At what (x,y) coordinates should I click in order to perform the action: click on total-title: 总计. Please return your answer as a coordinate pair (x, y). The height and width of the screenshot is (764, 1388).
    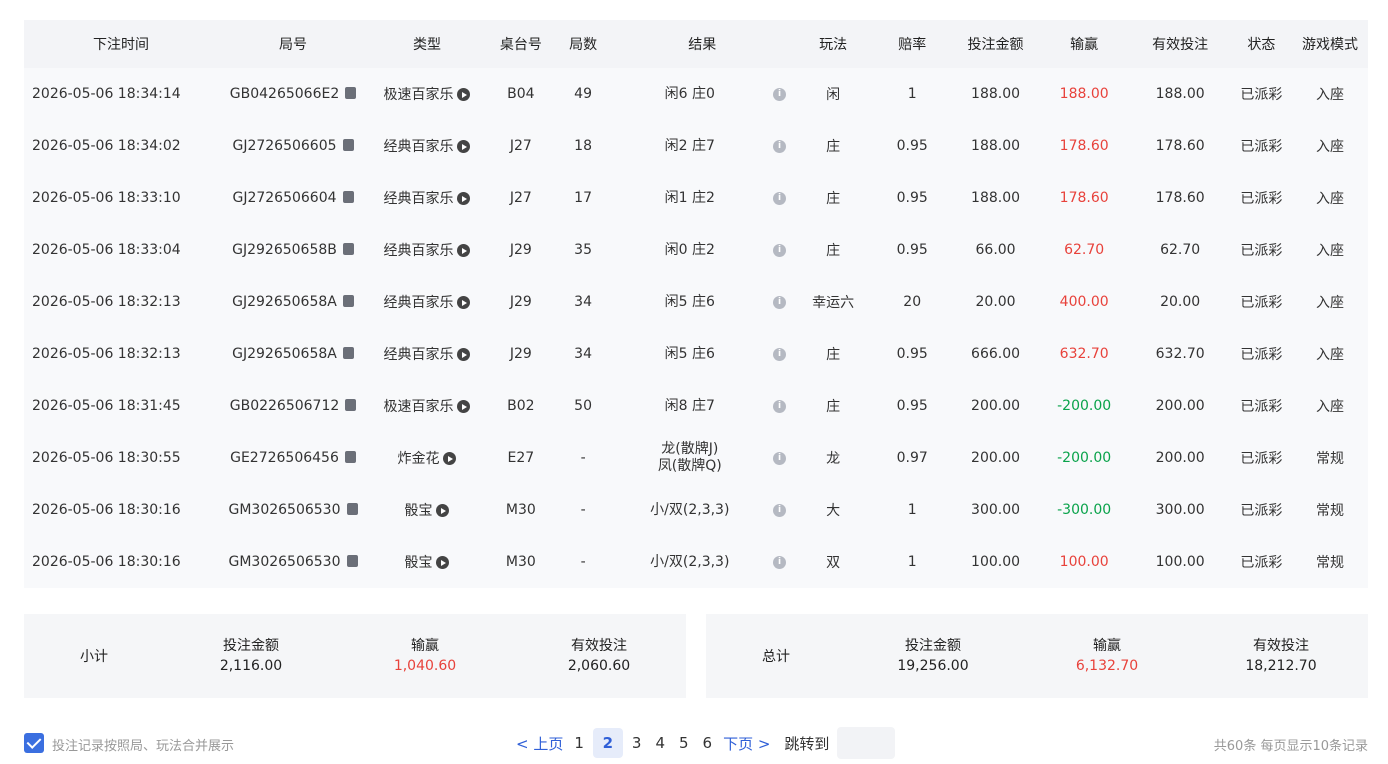
    Looking at the image, I should click on (776, 657).